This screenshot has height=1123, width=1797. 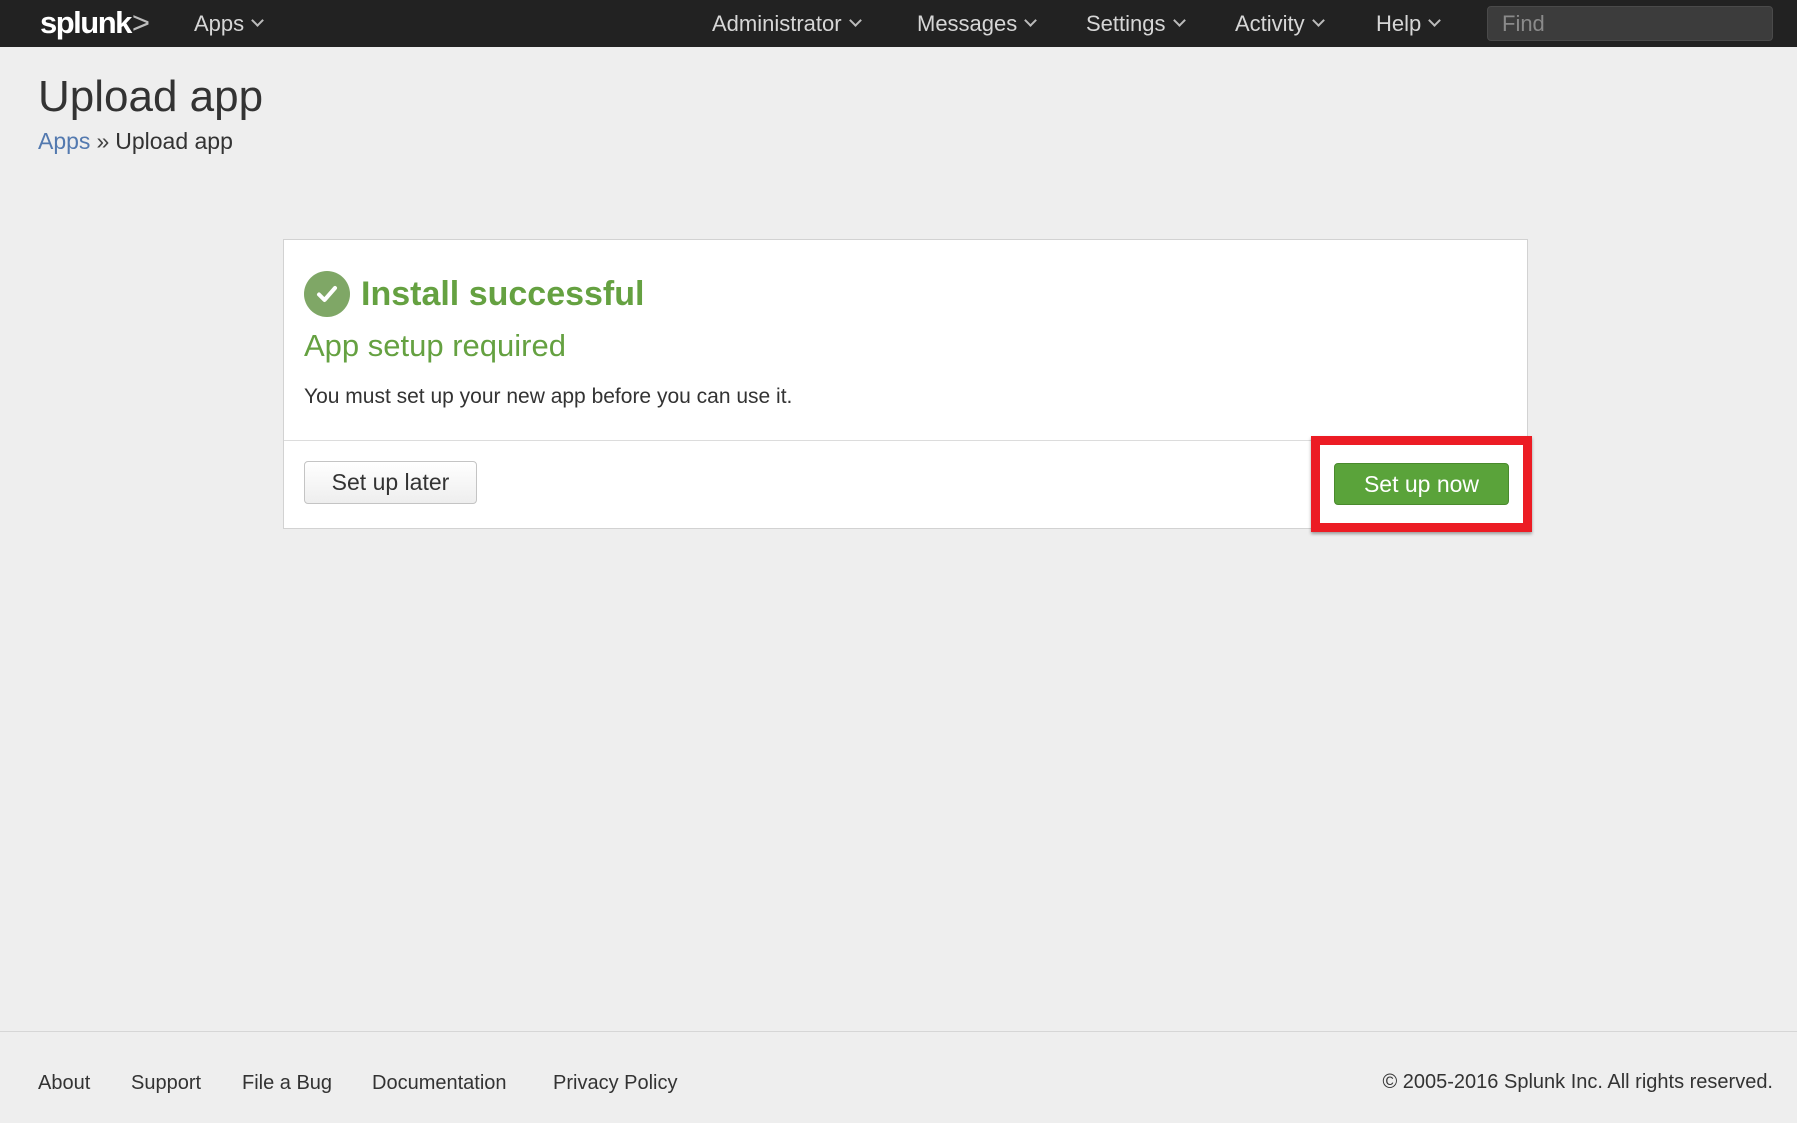 What do you see at coordinates (86, 22) in the screenshot?
I see `logo-text: splunk` at bounding box center [86, 22].